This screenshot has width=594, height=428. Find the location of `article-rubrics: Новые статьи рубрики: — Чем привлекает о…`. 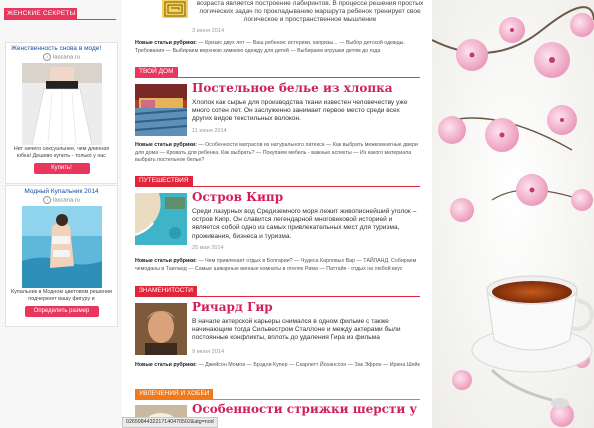

article-rubrics: Новые статьи рубрики: — Чем привлекает о… is located at coordinates (280, 265).